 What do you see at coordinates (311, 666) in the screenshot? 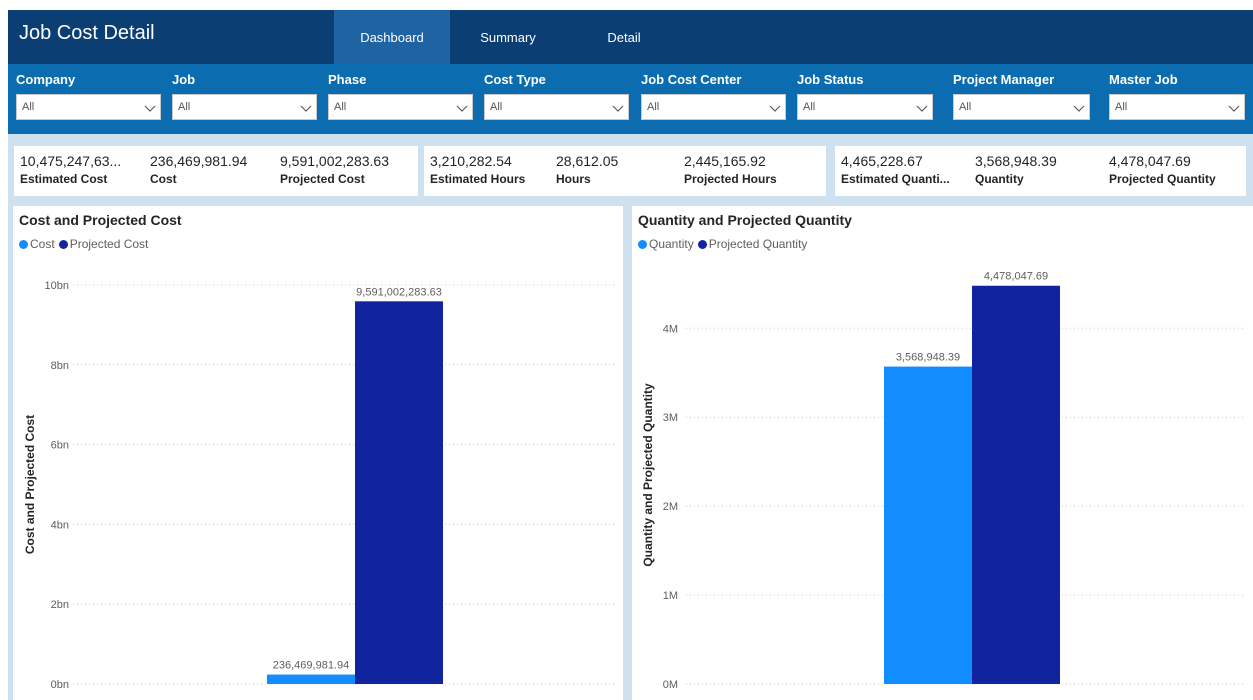
I see `data-label: 236,469,981.94` at bounding box center [311, 666].